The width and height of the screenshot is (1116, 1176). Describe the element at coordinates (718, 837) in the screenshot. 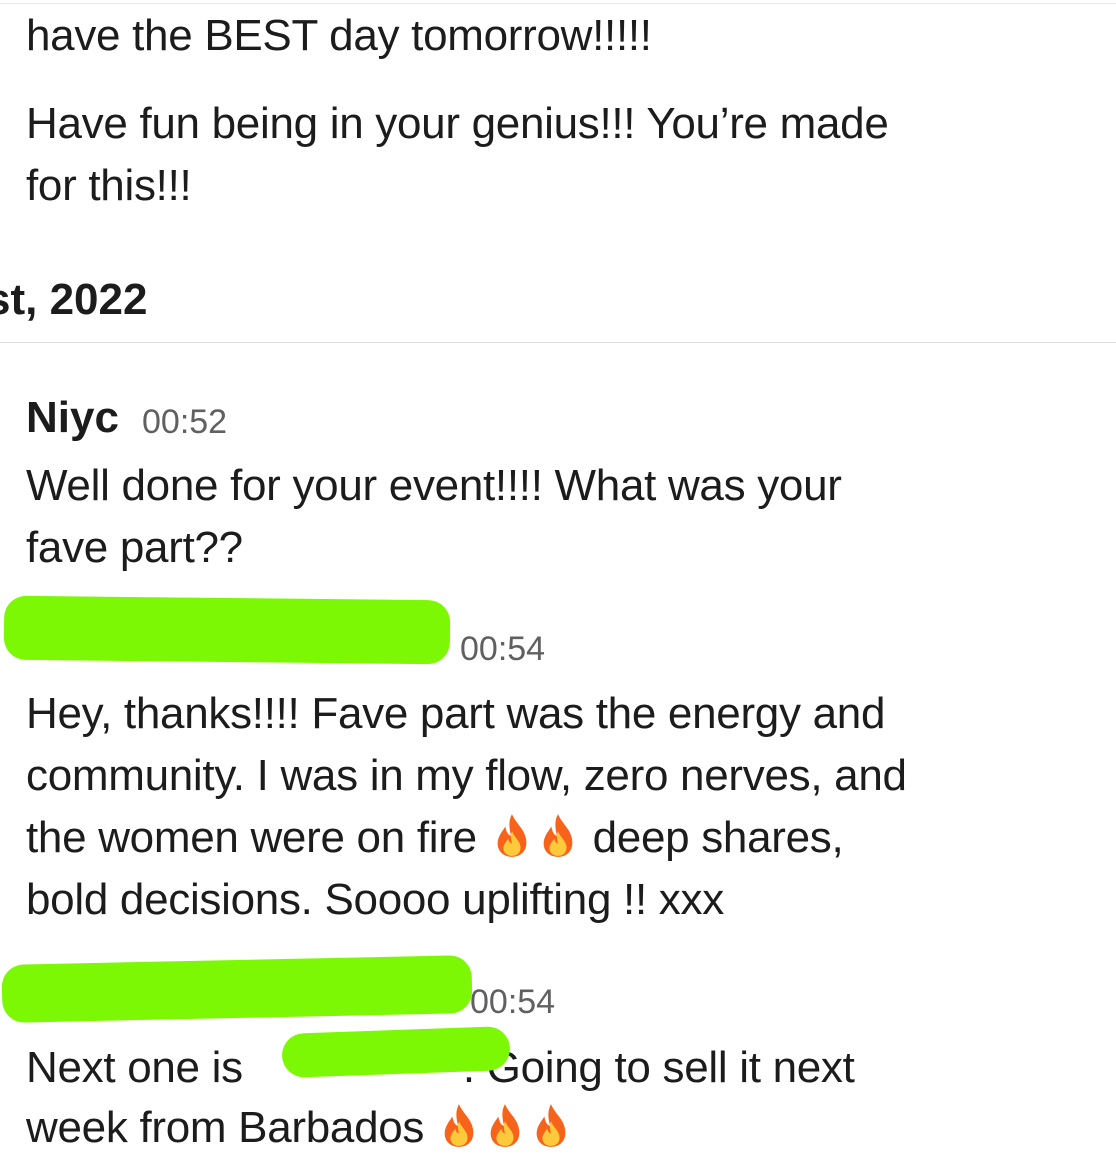

I see `message-text: deep shares,` at that location.